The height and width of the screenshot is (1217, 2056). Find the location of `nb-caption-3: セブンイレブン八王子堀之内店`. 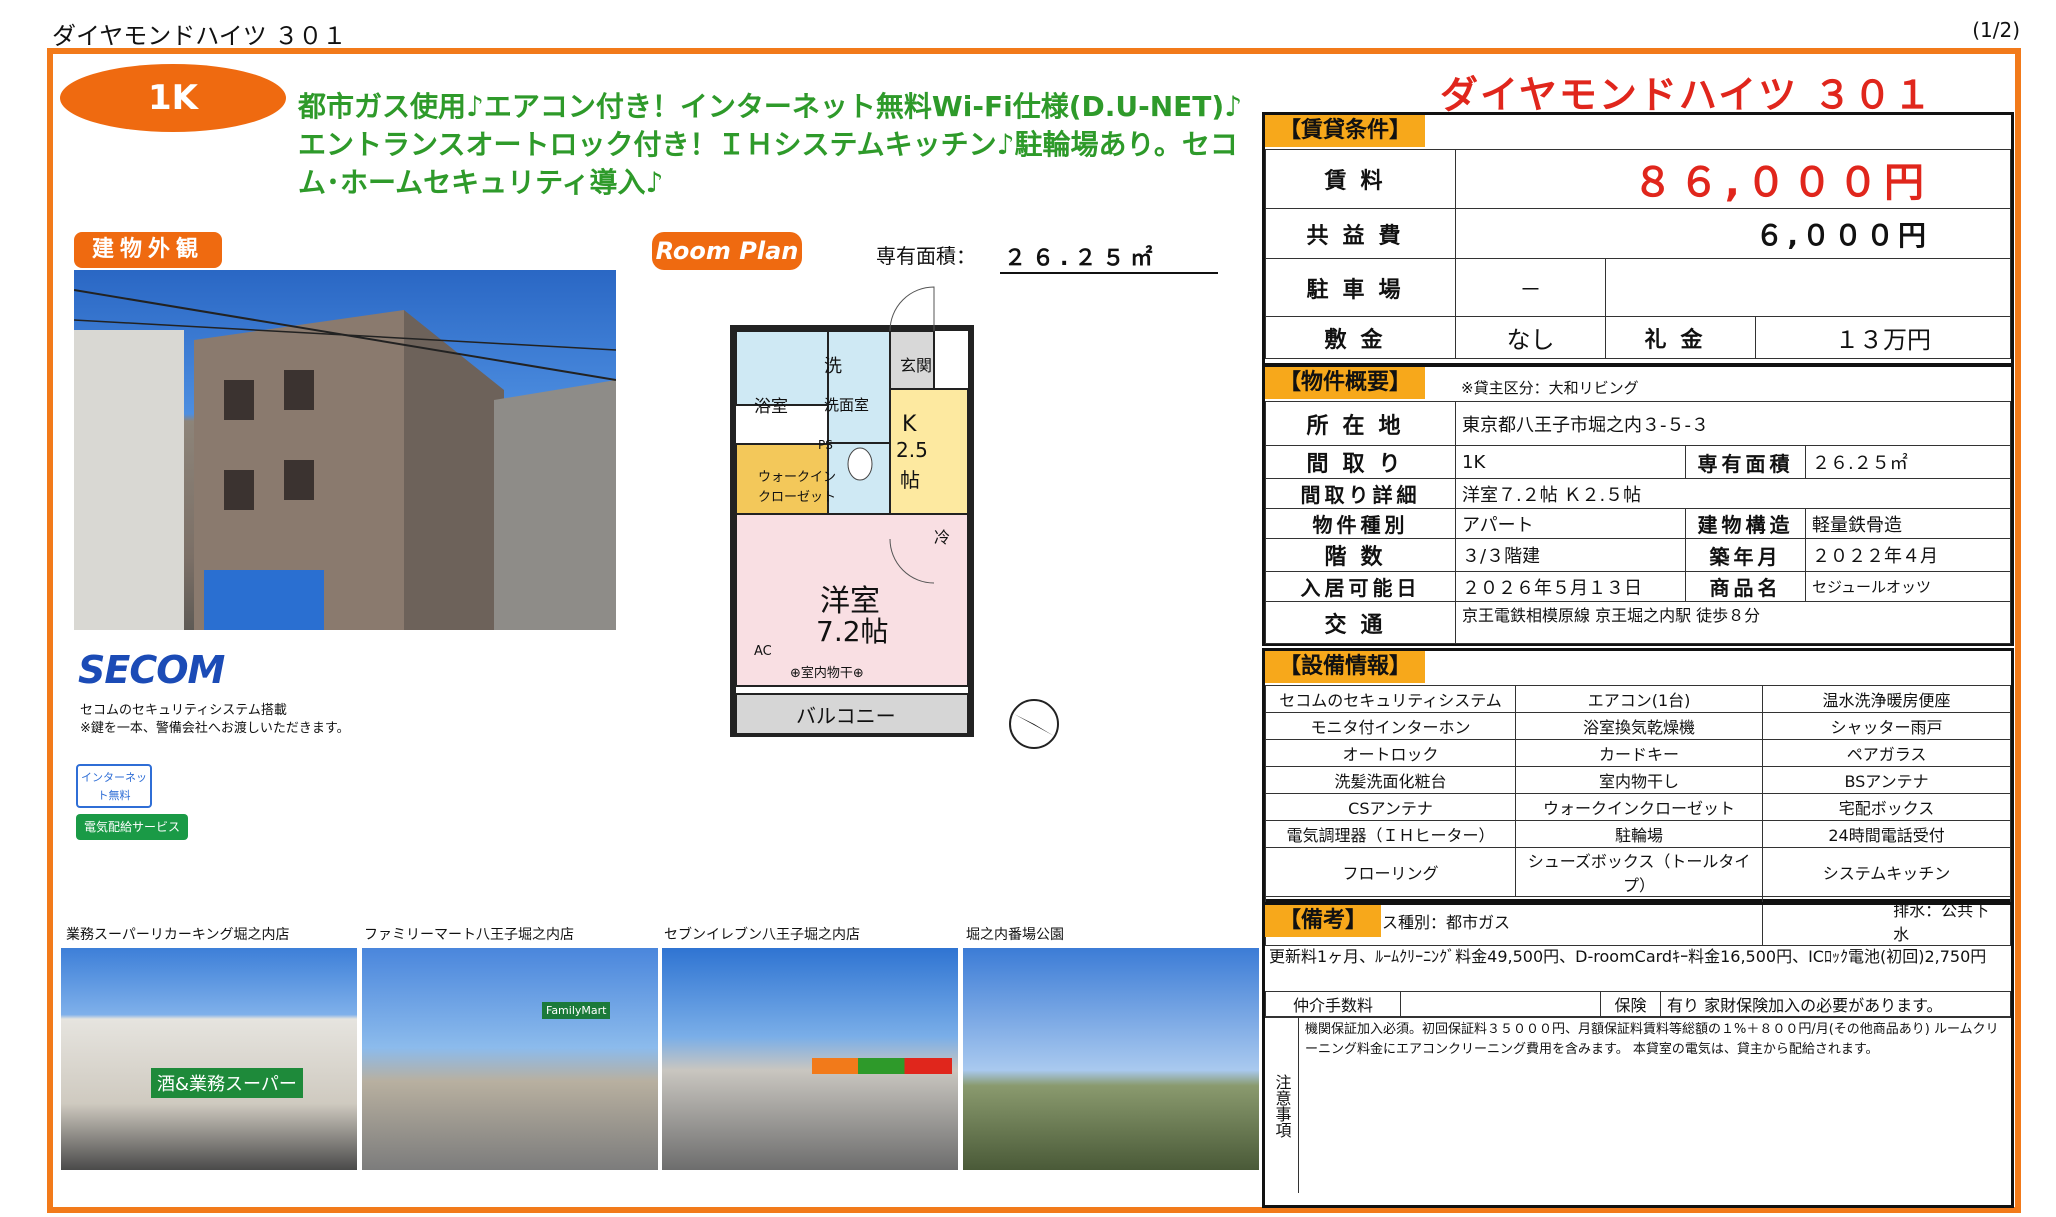

nb-caption-3: セブンイレブン八王子堀之内店 is located at coordinates (762, 935).